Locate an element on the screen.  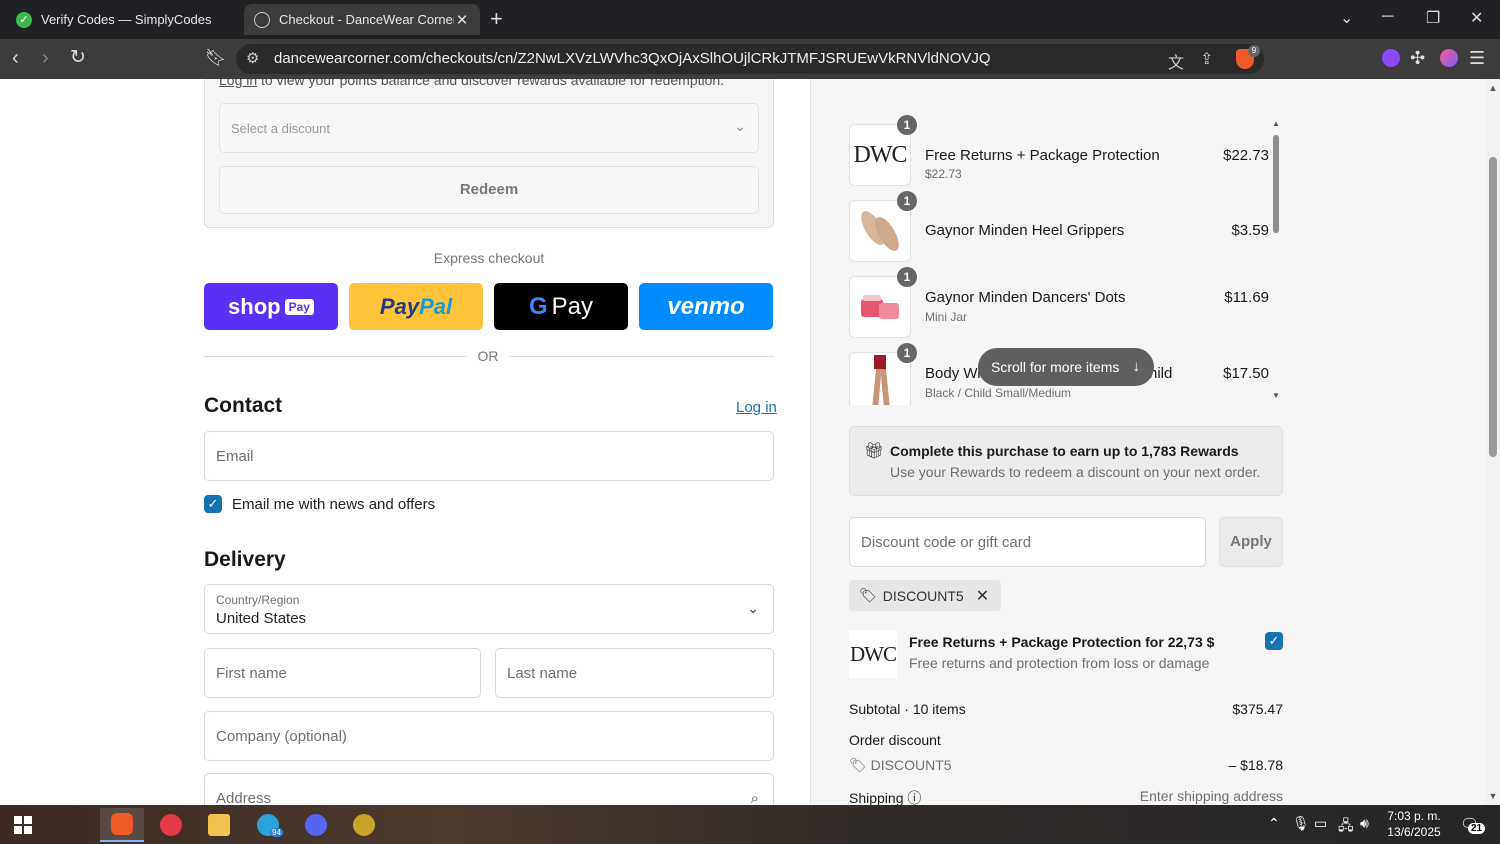
globe-icon is located at coordinates (262, 19).